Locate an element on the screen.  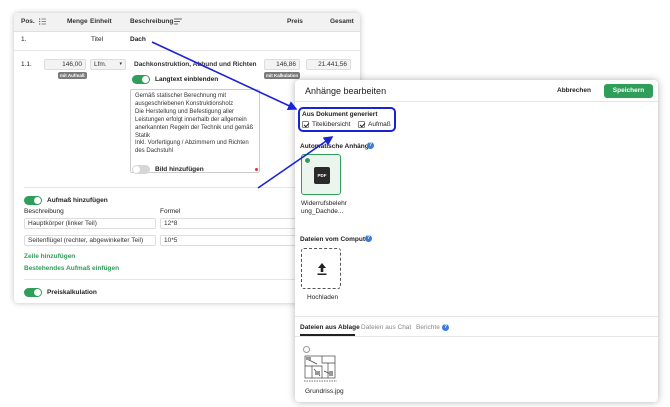
aufmass-label: Aufmaß hinzufügen is located at coordinates (77, 200).